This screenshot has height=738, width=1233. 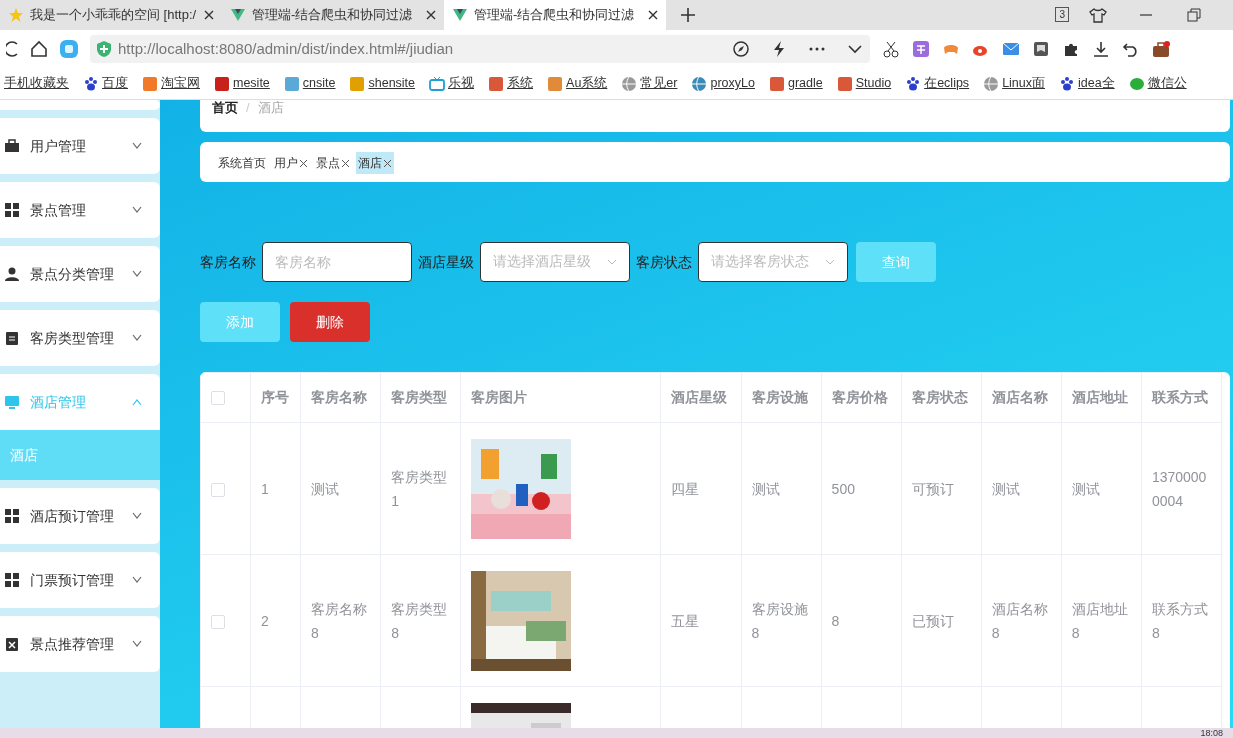 What do you see at coordinates (932, 620) in the screenshot?
I see `table-cell: 已预订` at bounding box center [932, 620].